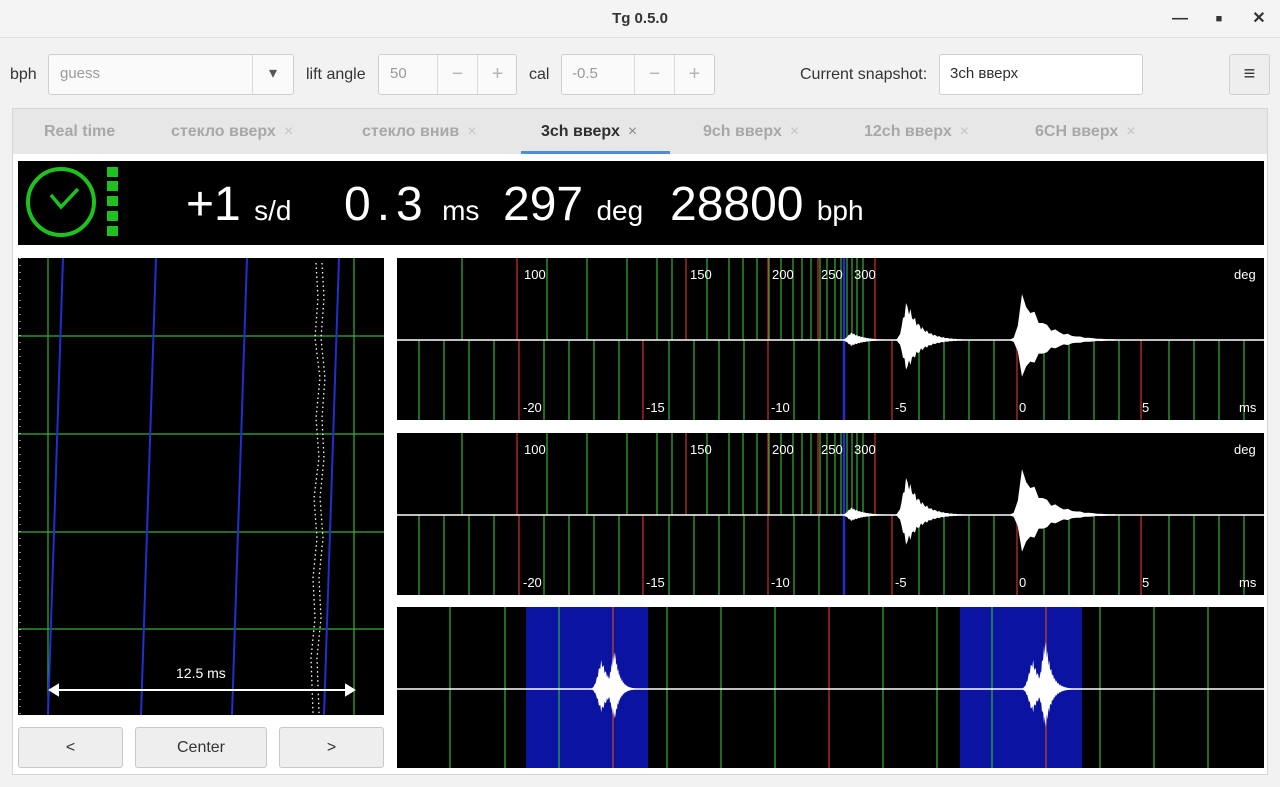 This screenshot has width=1280, height=787. I want to click on tab-steklo-vniv: стекло внив ×, so click(419, 132).